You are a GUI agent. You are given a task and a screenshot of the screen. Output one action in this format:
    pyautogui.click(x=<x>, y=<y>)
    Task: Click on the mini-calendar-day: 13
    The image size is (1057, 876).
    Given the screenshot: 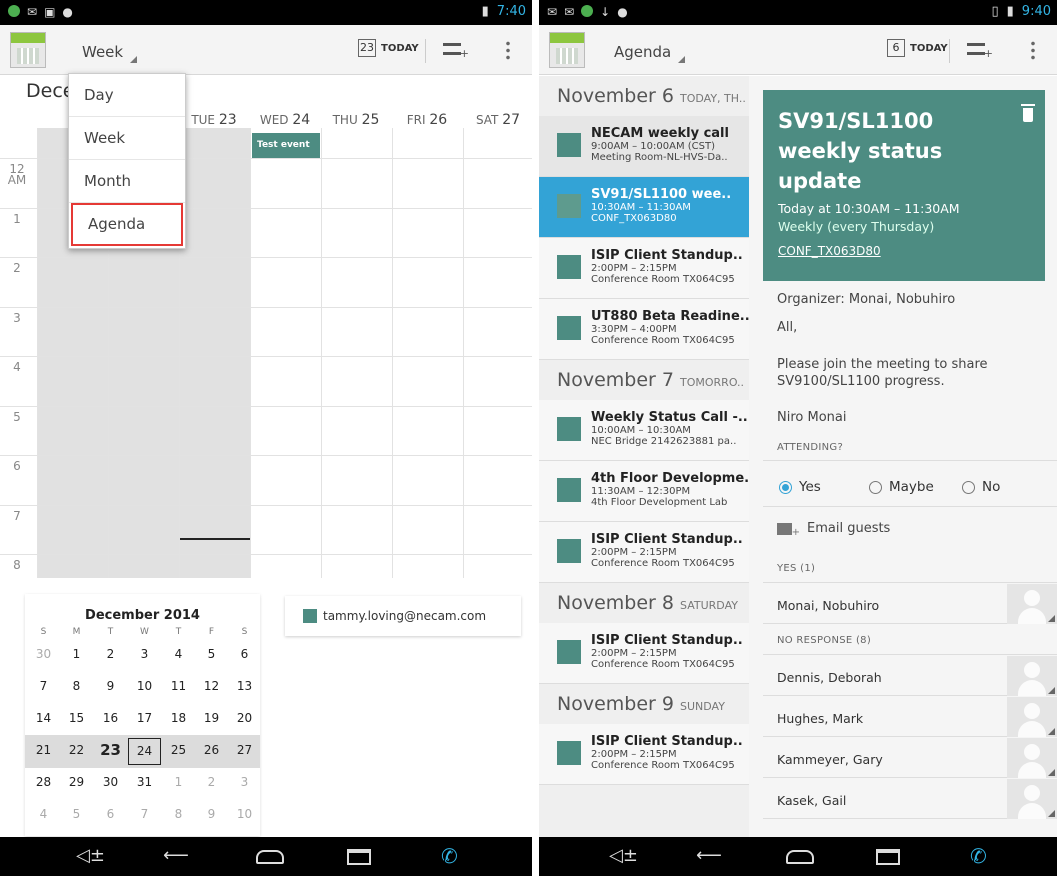 What is the action you would take?
    pyautogui.click(x=244, y=686)
    